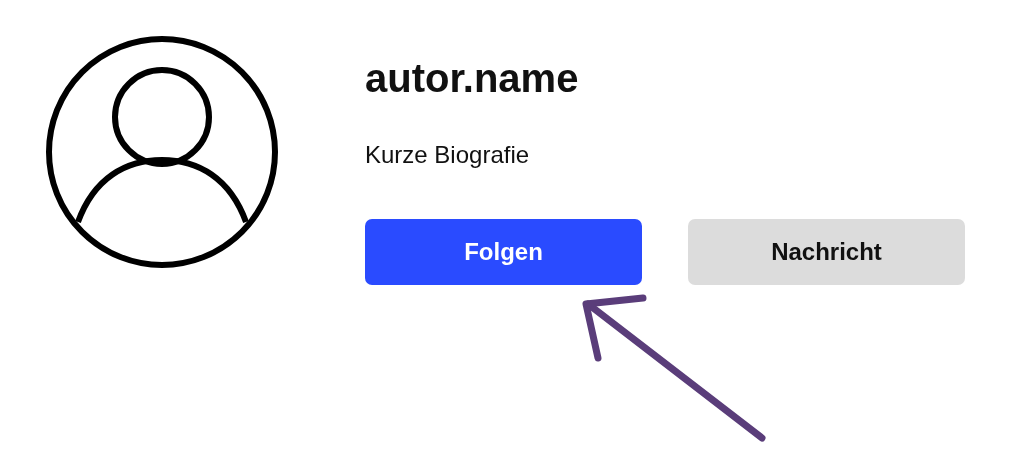 This screenshot has height=468, width=1024. What do you see at coordinates (162, 152) in the screenshot?
I see `avatar-icon` at bounding box center [162, 152].